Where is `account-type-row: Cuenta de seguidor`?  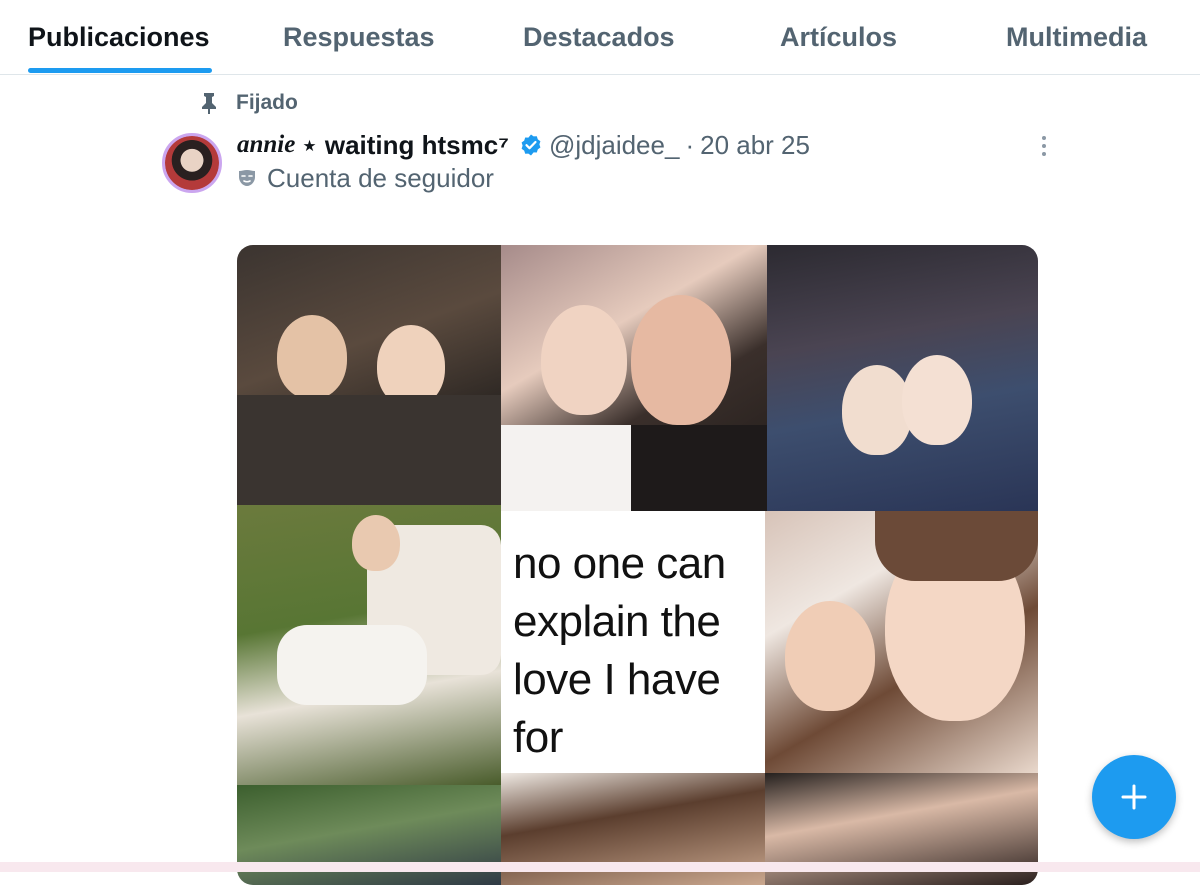 account-type-row: Cuenta de seguidor is located at coordinates (365, 178).